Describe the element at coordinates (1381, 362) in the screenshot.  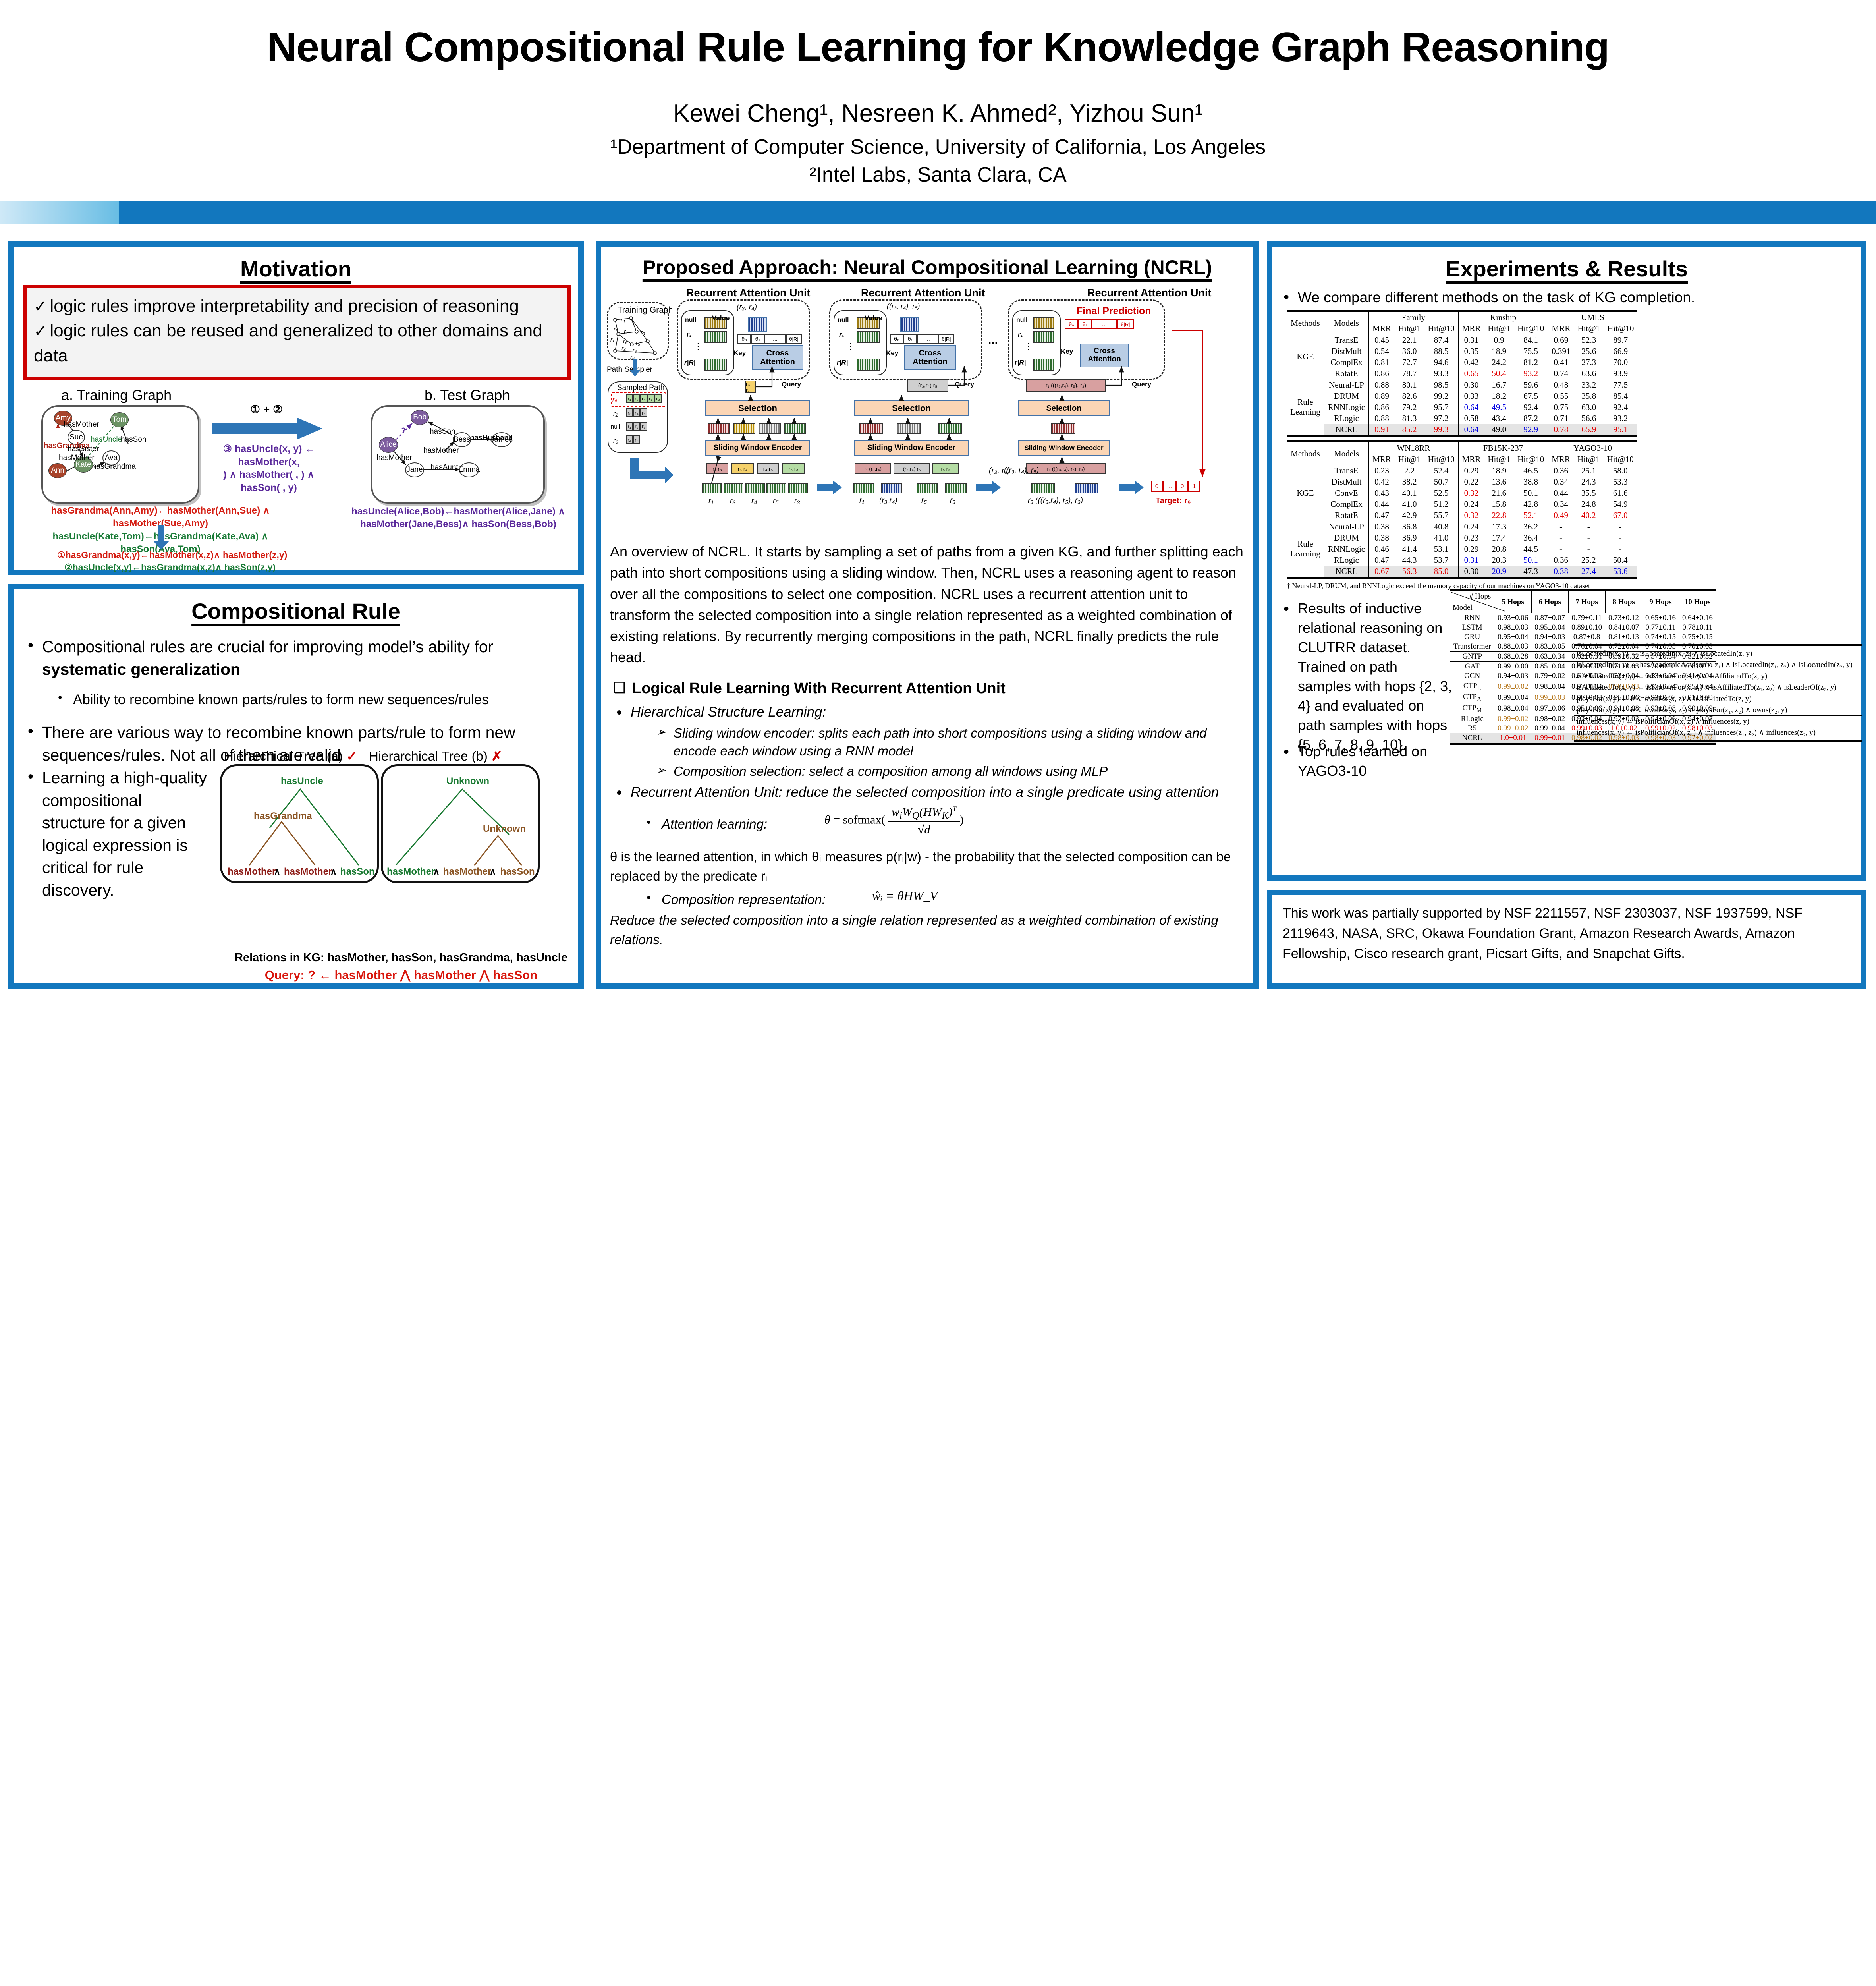
I see `metric-value: 0.81` at that location.